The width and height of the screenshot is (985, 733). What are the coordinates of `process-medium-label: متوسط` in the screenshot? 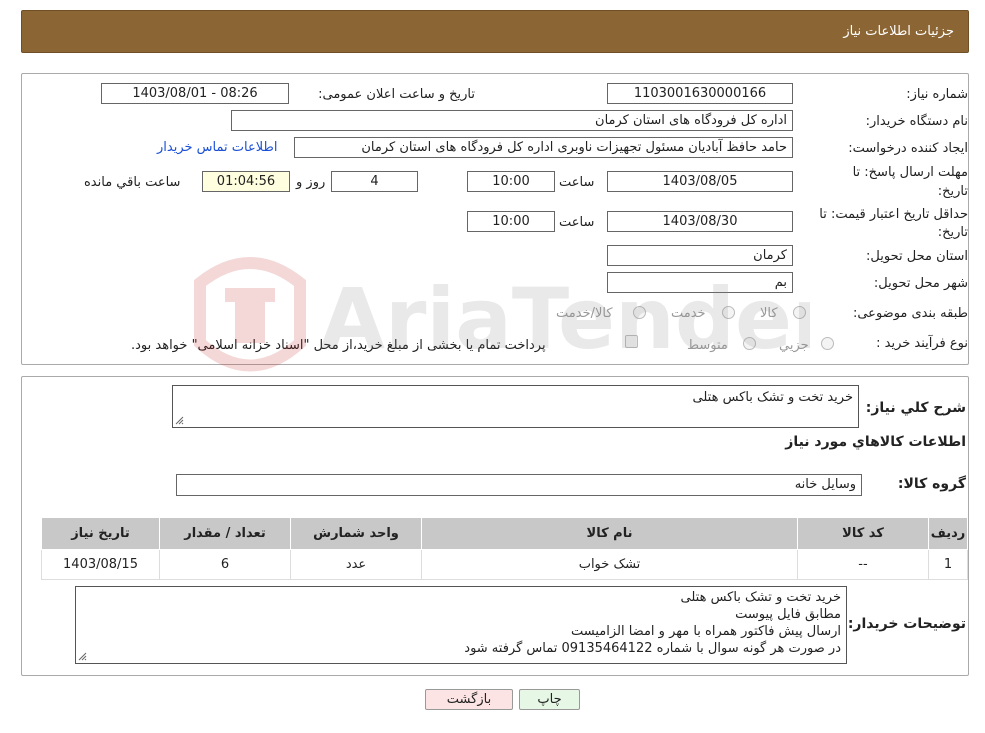 It's located at (707, 345).